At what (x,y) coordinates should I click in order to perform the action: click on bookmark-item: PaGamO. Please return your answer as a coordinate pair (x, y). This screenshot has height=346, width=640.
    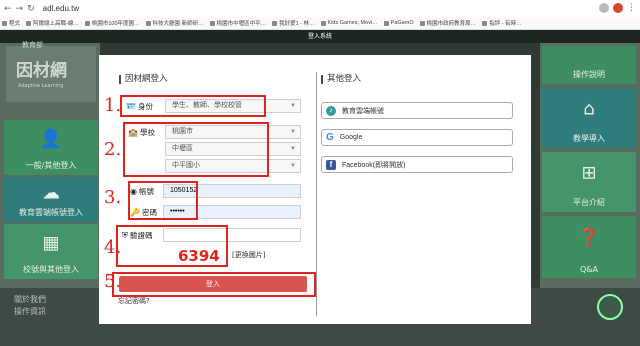
    Looking at the image, I should click on (398, 23).